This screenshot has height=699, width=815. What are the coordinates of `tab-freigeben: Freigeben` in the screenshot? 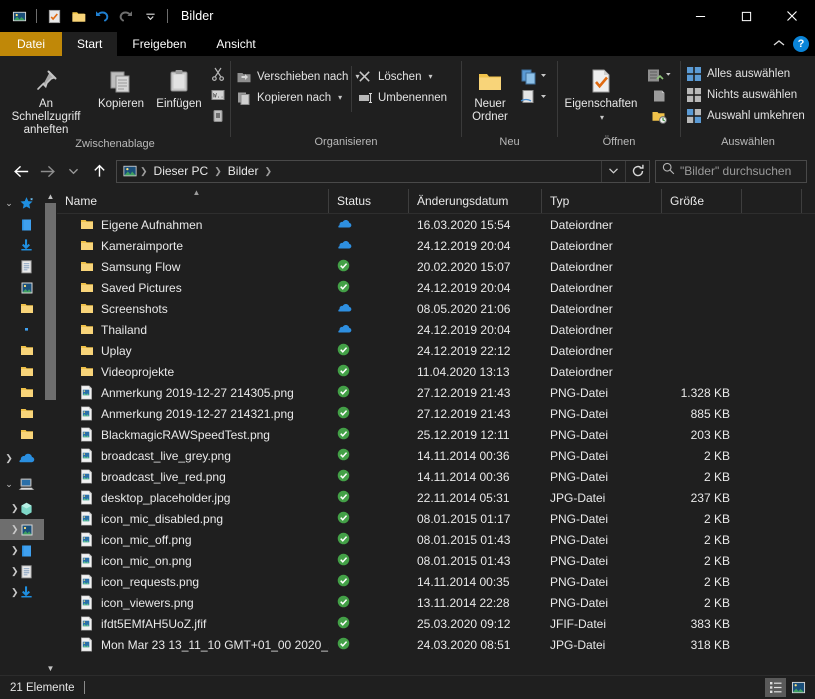 It's located at (159, 44).